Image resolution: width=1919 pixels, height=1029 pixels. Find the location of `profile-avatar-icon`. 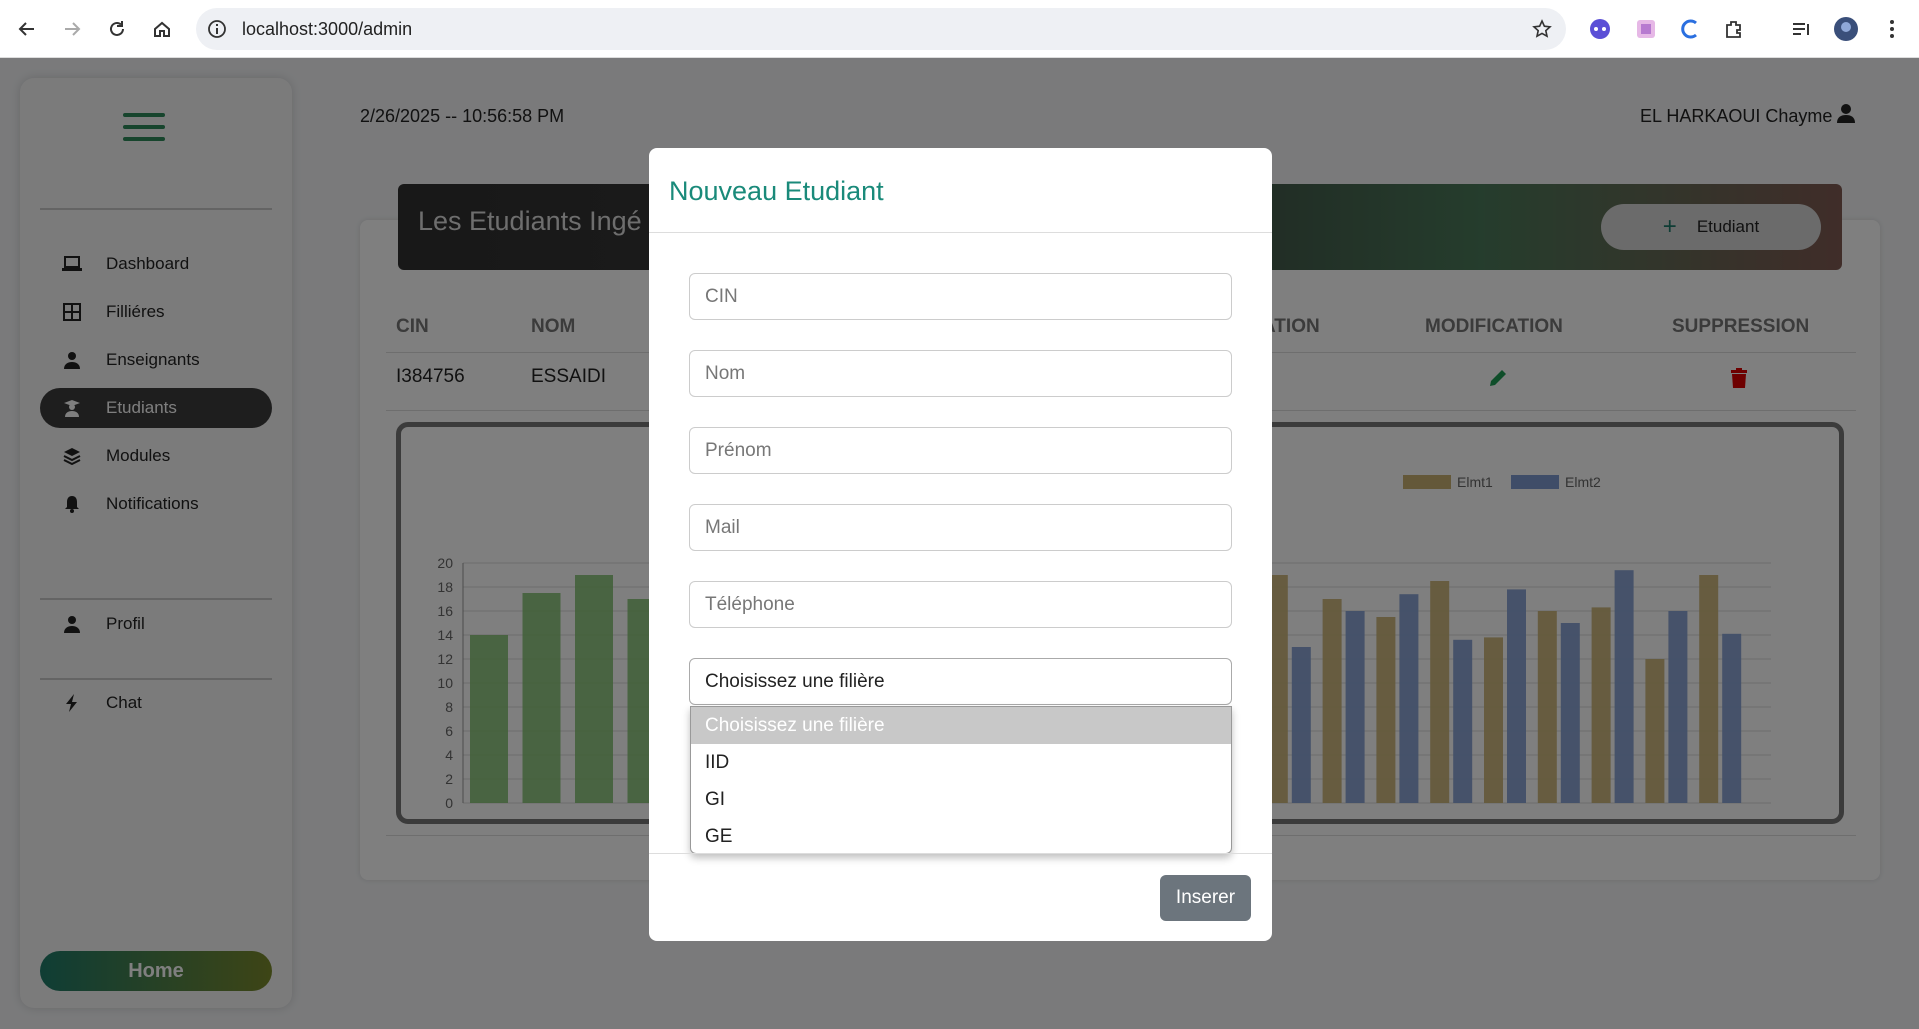

profile-avatar-icon is located at coordinates (1846, 29).